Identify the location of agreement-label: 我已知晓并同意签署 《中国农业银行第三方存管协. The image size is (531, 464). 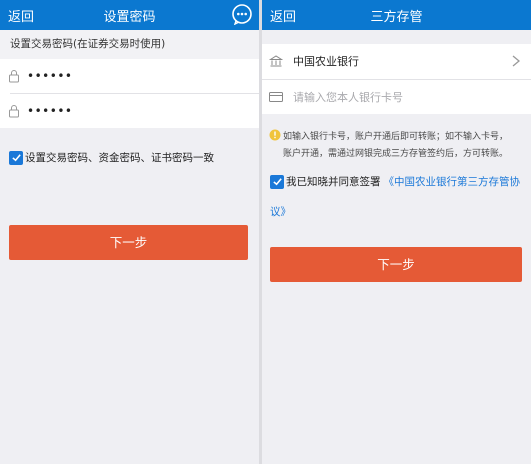
(403, 181).